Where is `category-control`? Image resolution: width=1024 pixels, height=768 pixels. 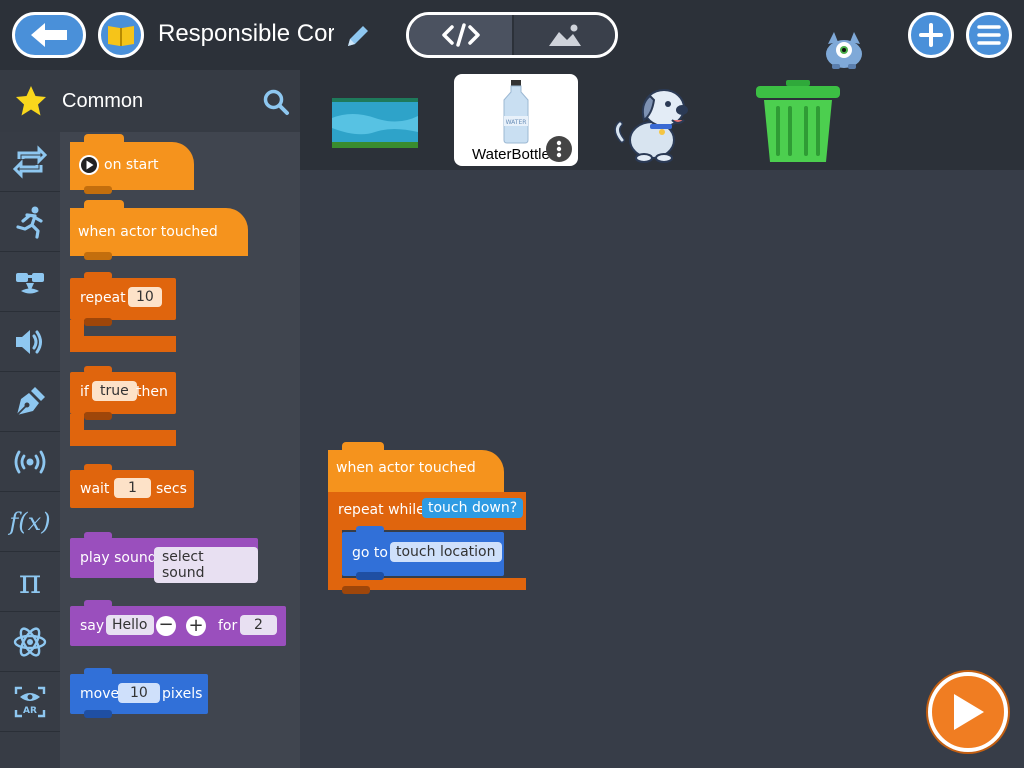
category-control is located at coordinates (30, 162).